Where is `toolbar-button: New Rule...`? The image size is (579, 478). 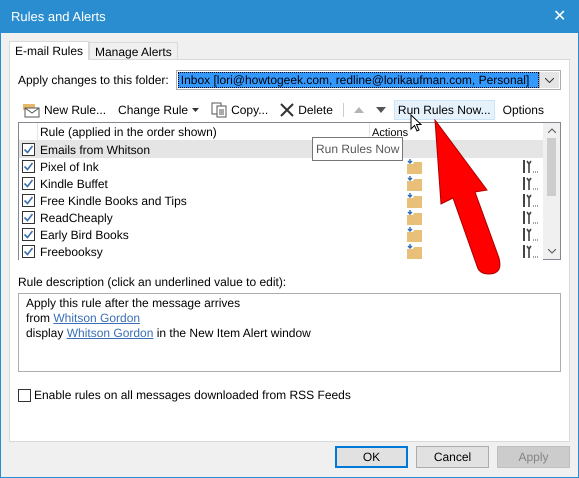
toolbar-button: New Rule... is located at coordinates (64, 110).